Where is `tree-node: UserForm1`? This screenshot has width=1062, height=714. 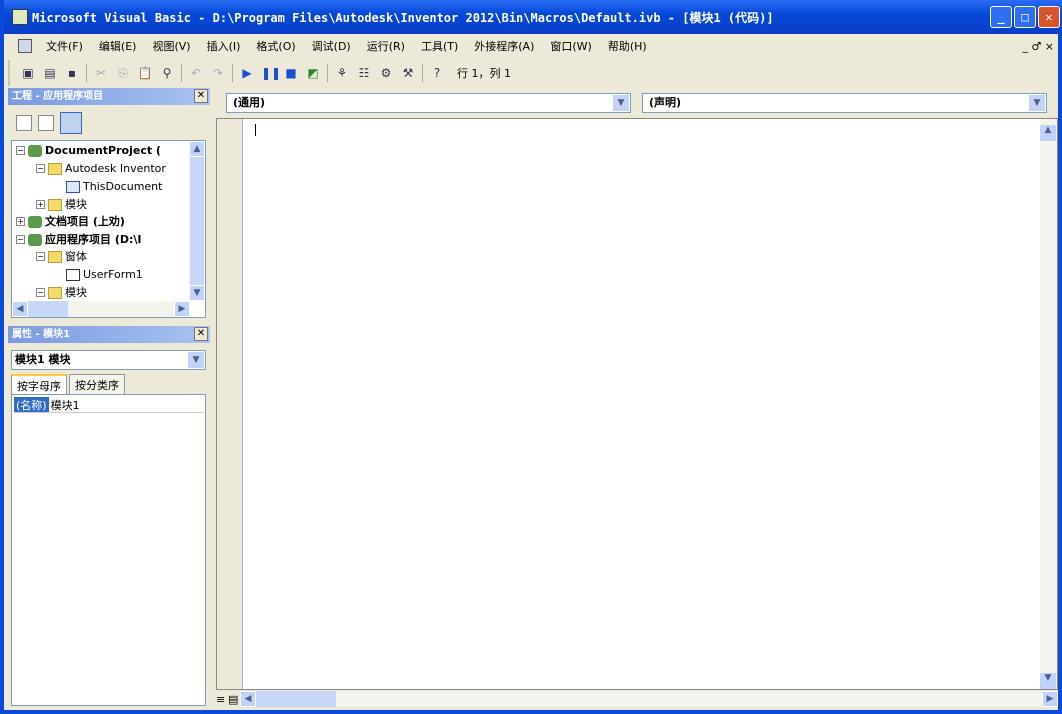
tree-node: UserForm1 is located at coordinates (104, 274).